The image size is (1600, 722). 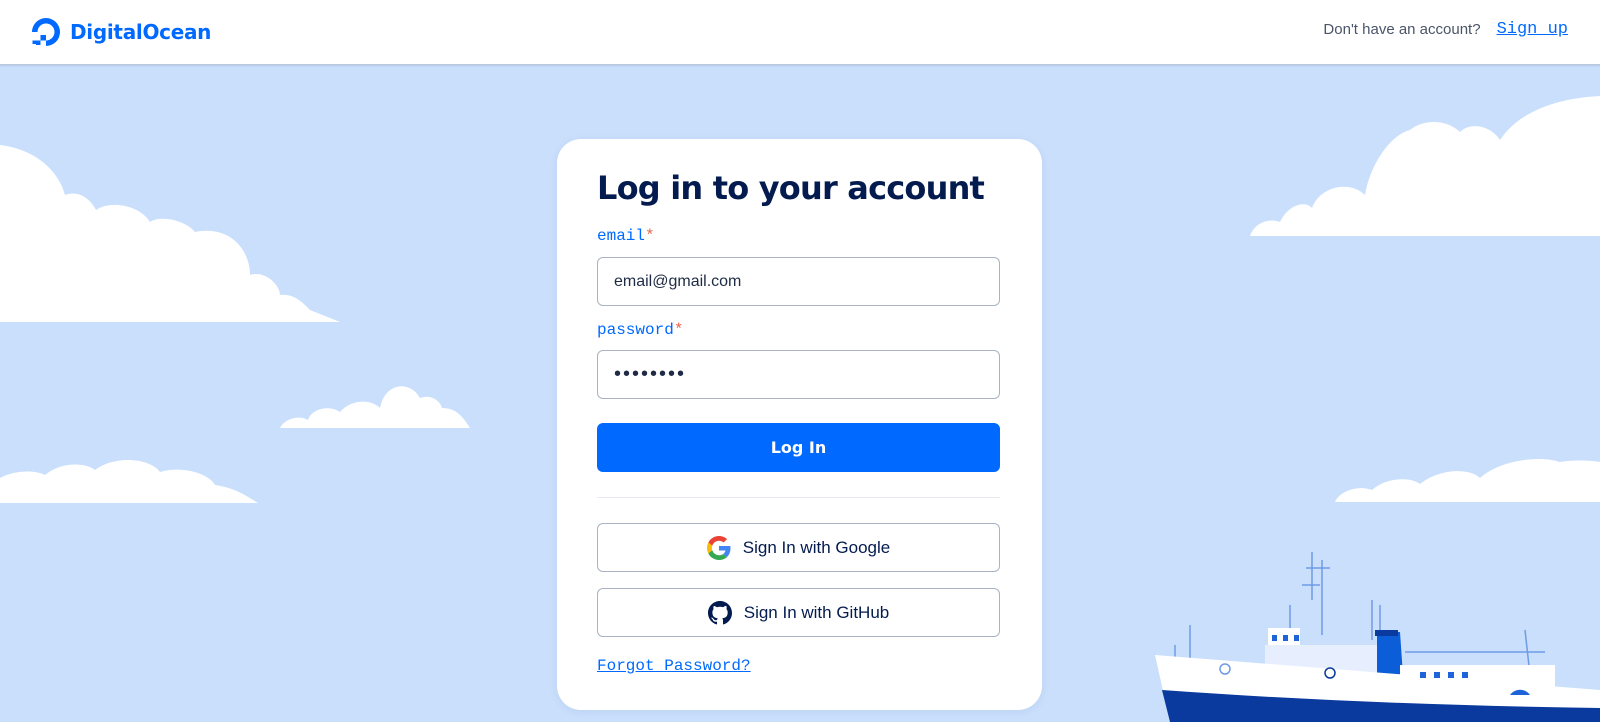 What do you see at coordinates (674, 666) in the screenshot?
I see `forgot-password-link: Forgot Password?` at bounding box center [674, 666].